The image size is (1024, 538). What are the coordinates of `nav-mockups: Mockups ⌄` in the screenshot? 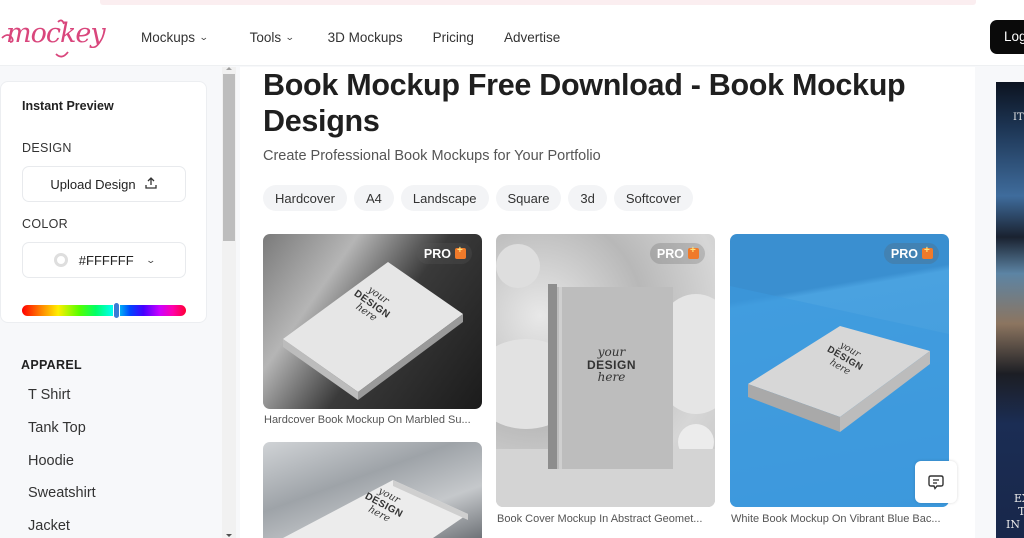 It's located at (175, 37).